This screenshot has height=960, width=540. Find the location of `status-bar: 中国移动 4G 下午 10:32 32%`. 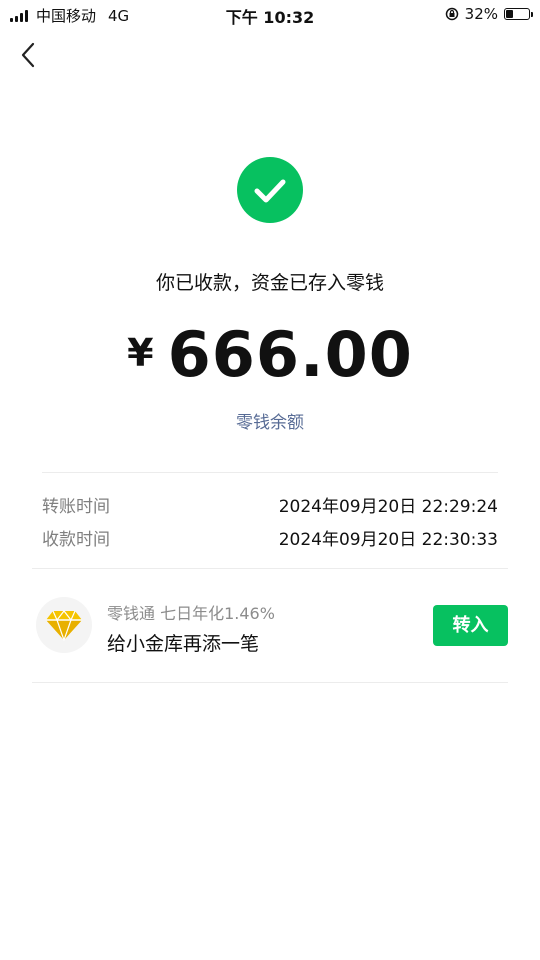

status-bar: 中国移动 4G 下午 10:32 32% is located at coordinates (270, 14).